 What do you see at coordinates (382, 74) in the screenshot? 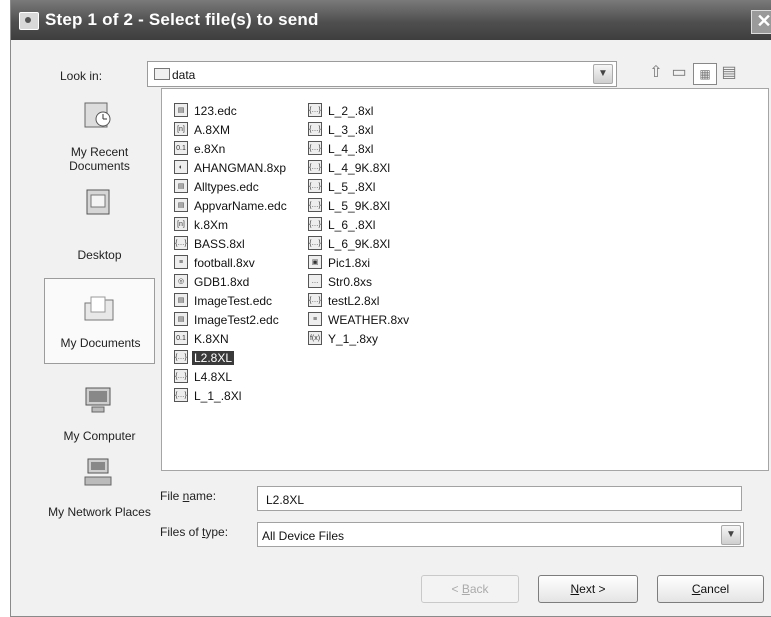
I see `look-in-dropdown: data ▼` at bounding box center [382, 74].